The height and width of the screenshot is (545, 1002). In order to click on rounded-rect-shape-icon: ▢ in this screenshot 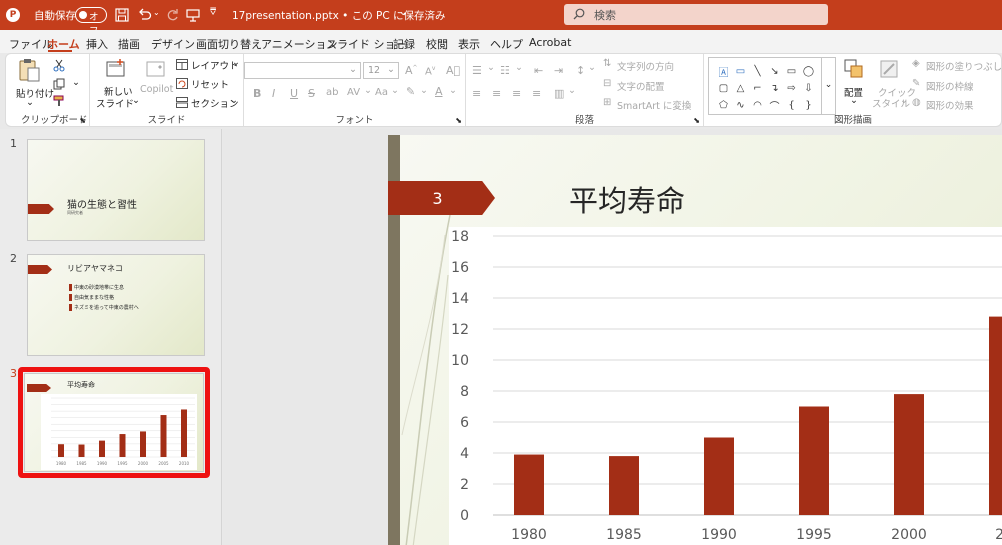, I will do `click(723, 88)`.